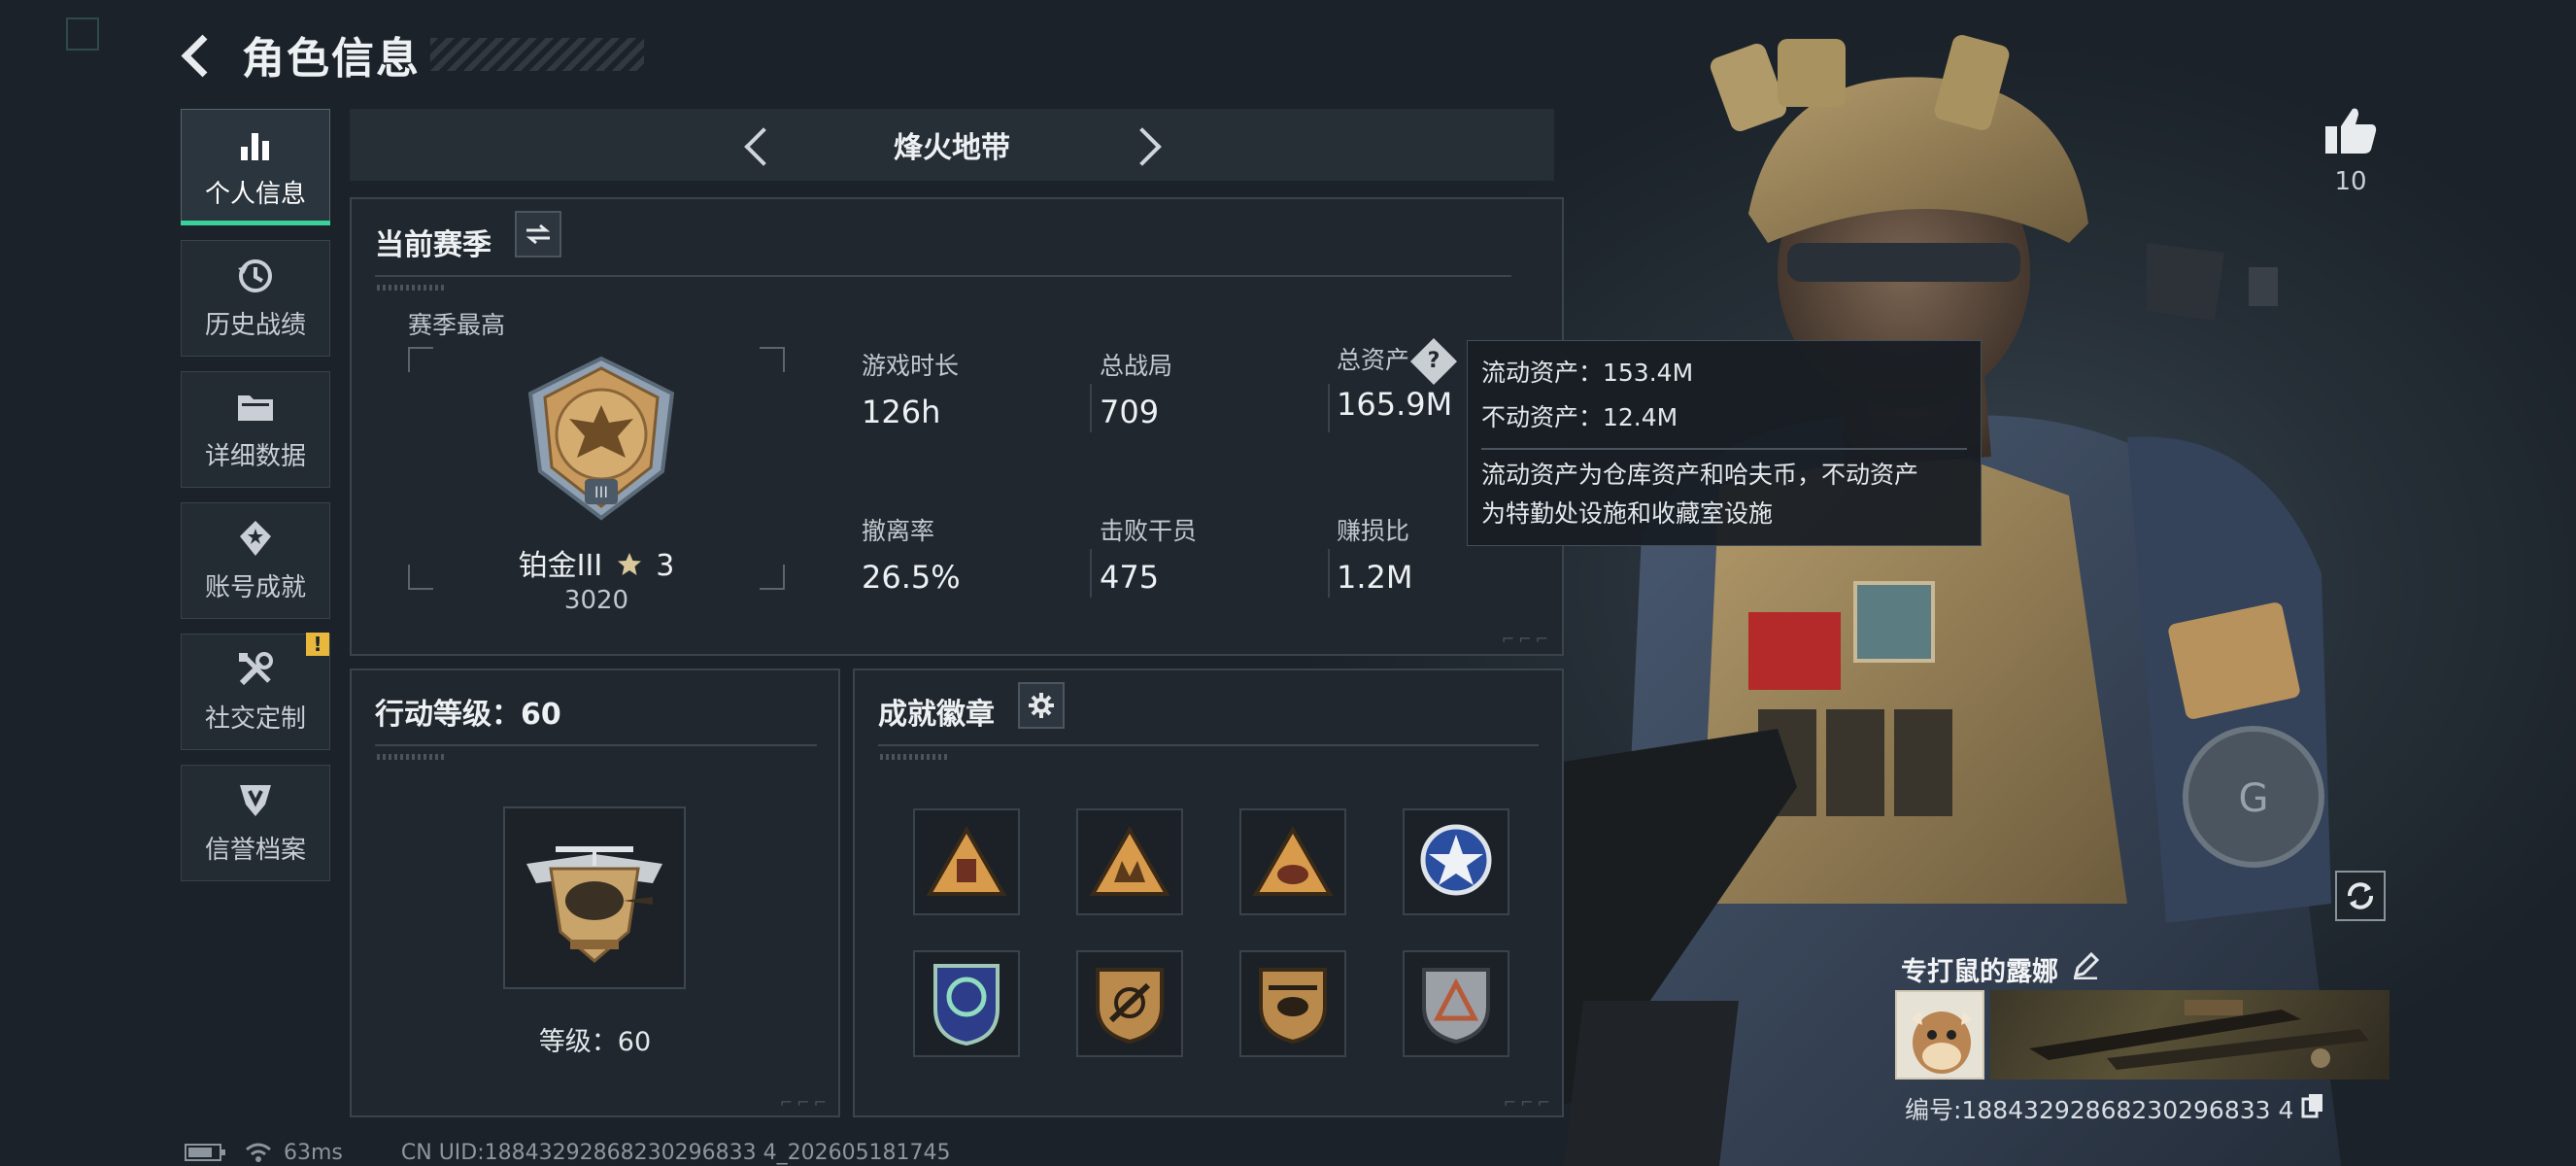 The width and height of the screenshot is (2576, 1166). What do you see at coordinates (1700, 475) in the screenshot?
I see `tooltip-description-line1: 流动资产为仓库资产和哈夫币，不动资产` at bounding box center [1700, 475].